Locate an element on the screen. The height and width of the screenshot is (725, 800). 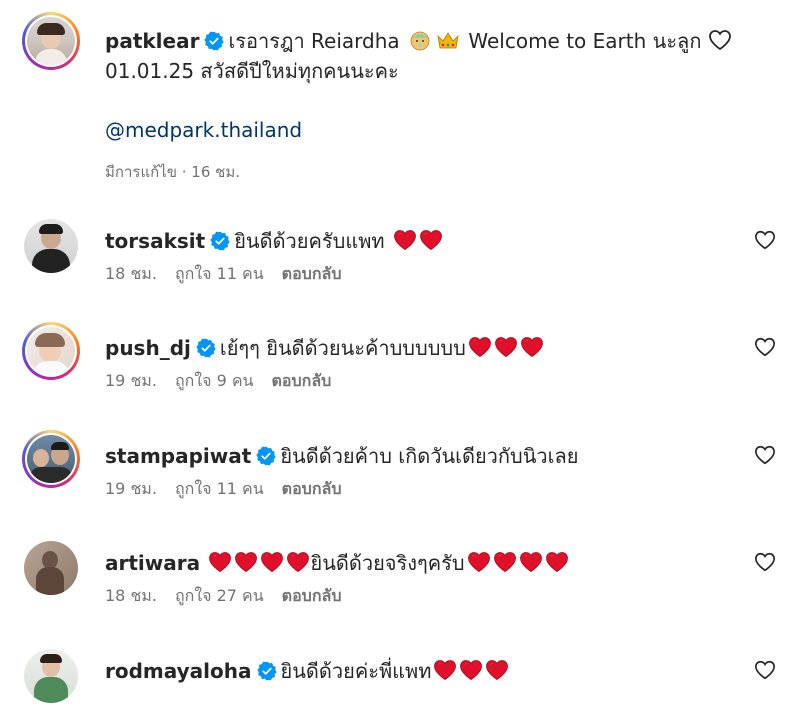
comment-username: torsaksit is located at coordinates (155, 241).